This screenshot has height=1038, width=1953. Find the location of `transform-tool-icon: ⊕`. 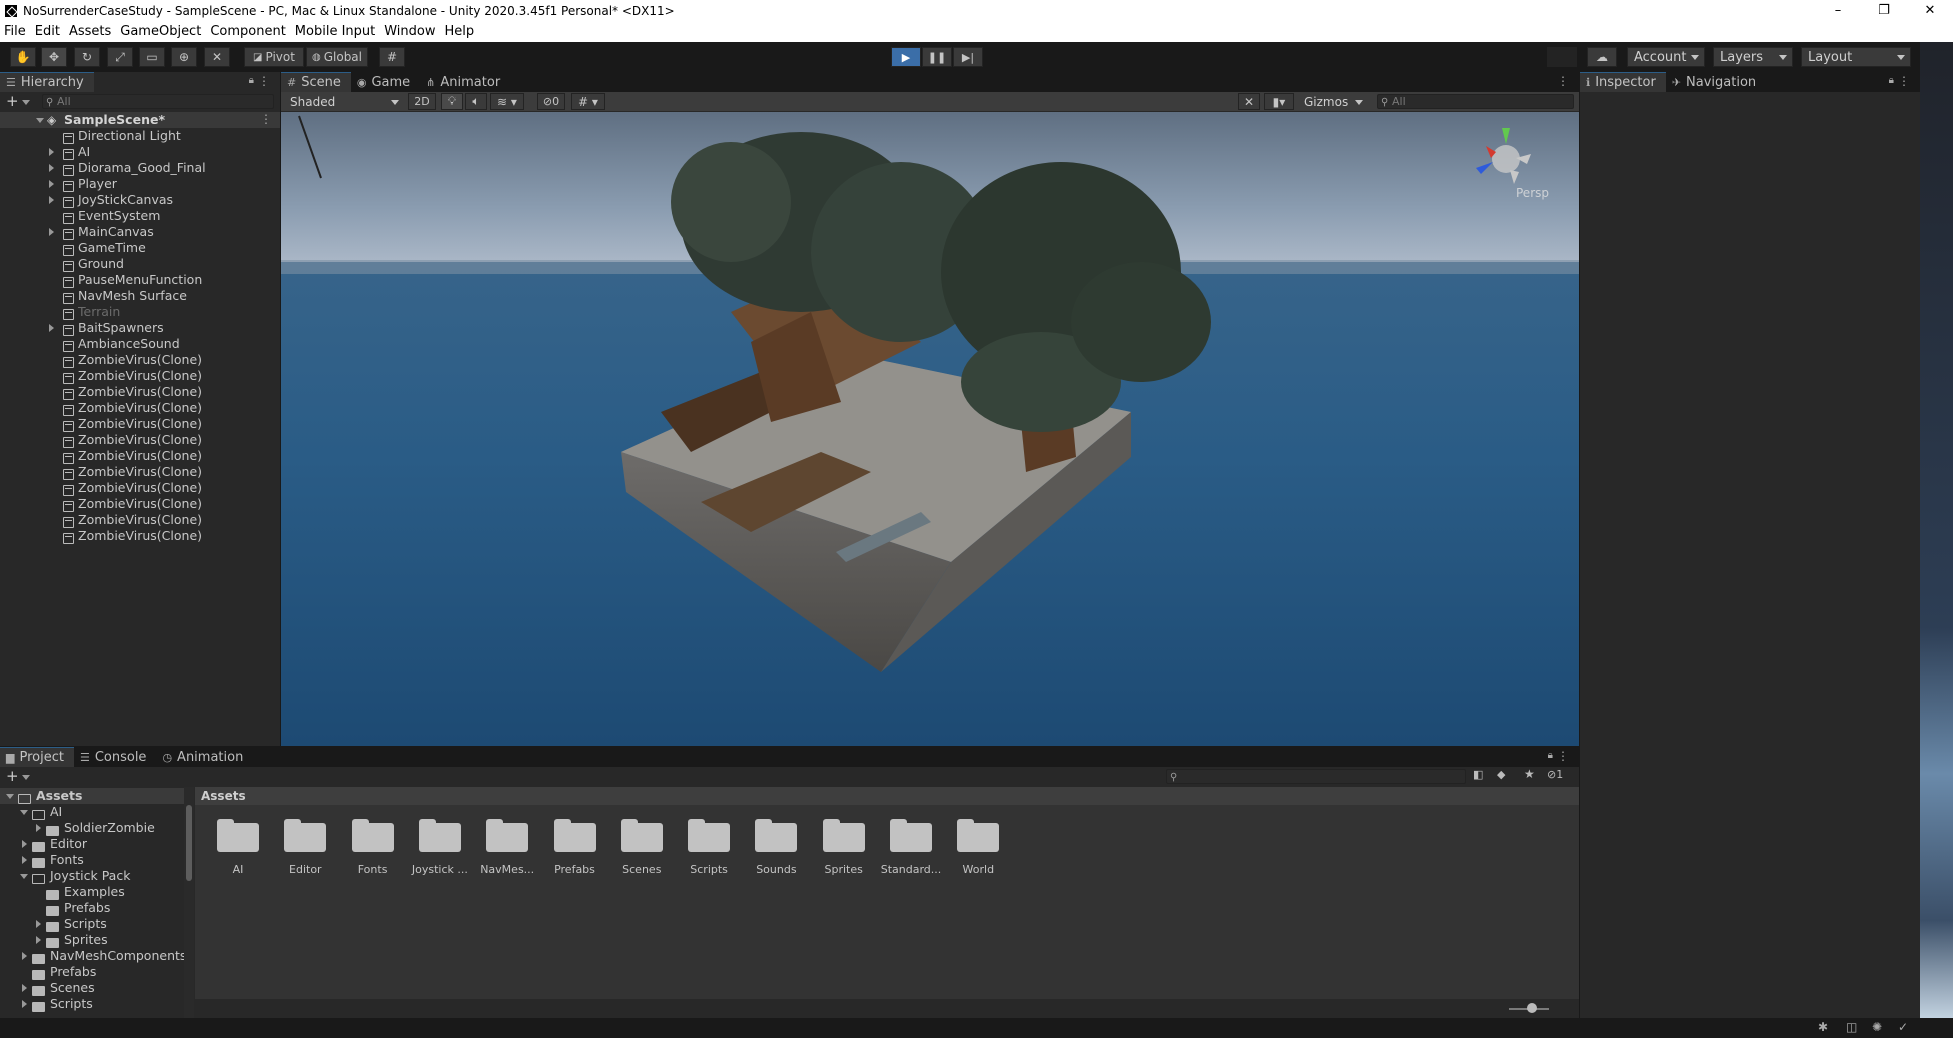

transform-tool-icon: ⊕ is located at coordinates (184, 57).